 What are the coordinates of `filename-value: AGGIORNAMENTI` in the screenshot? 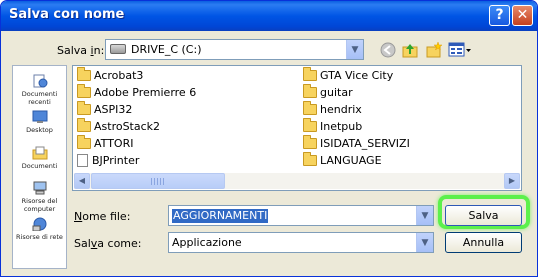 It's located at (220, 216).